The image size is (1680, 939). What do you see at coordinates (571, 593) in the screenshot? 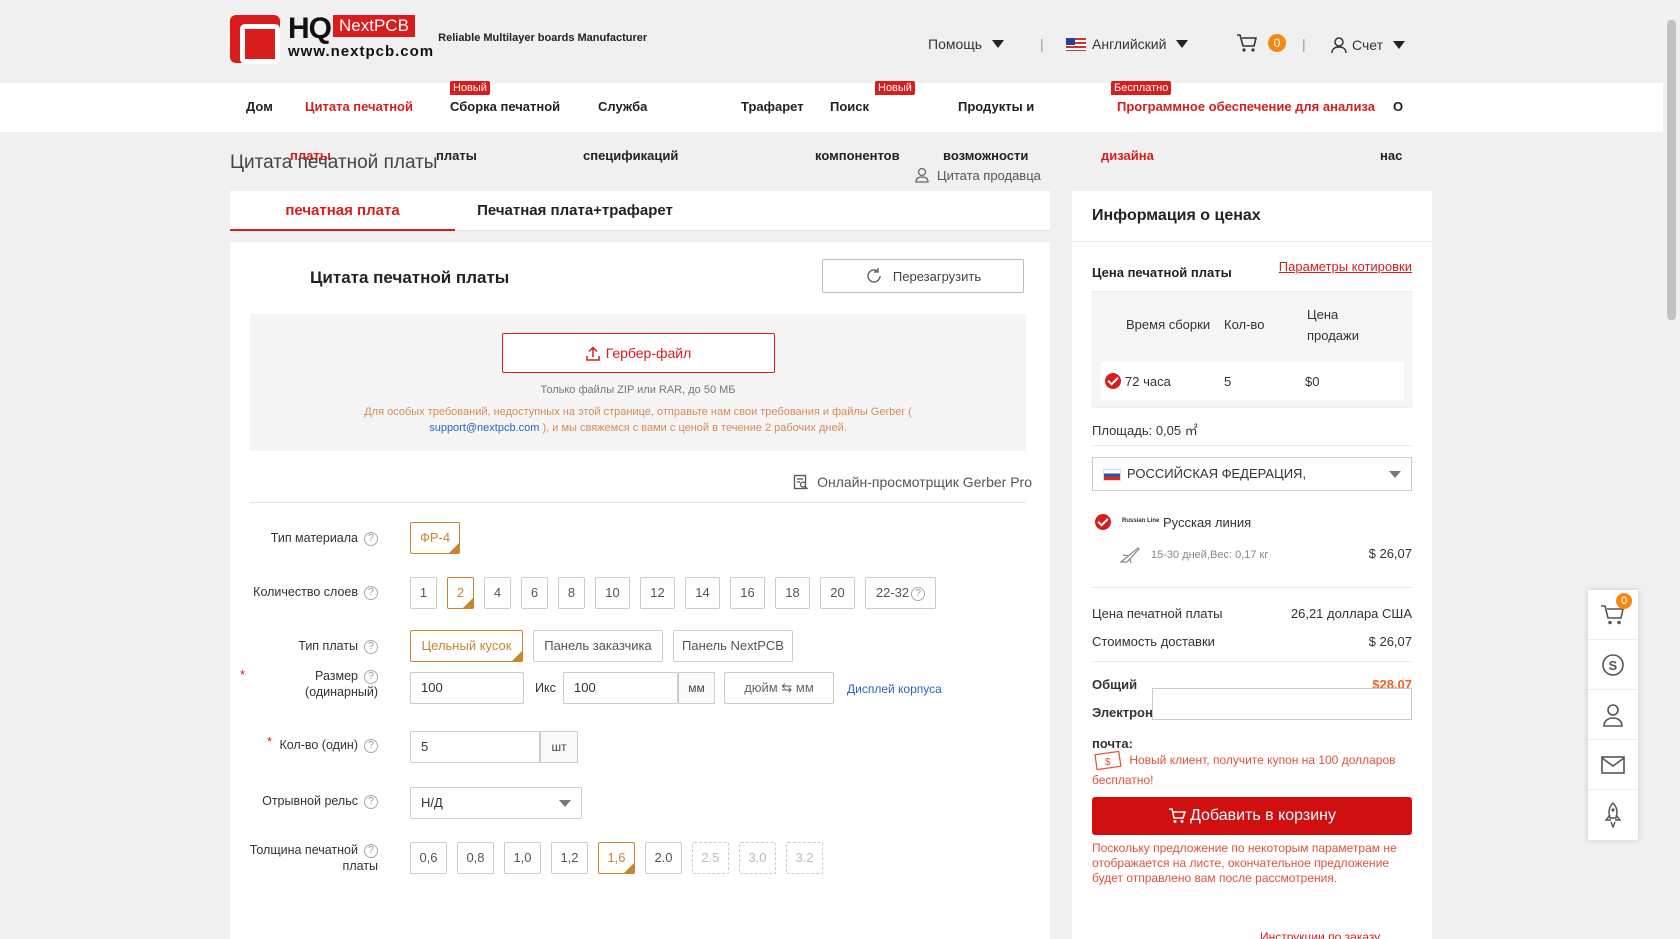
I see `layer-option: 8` at bounding box center [571, 593].